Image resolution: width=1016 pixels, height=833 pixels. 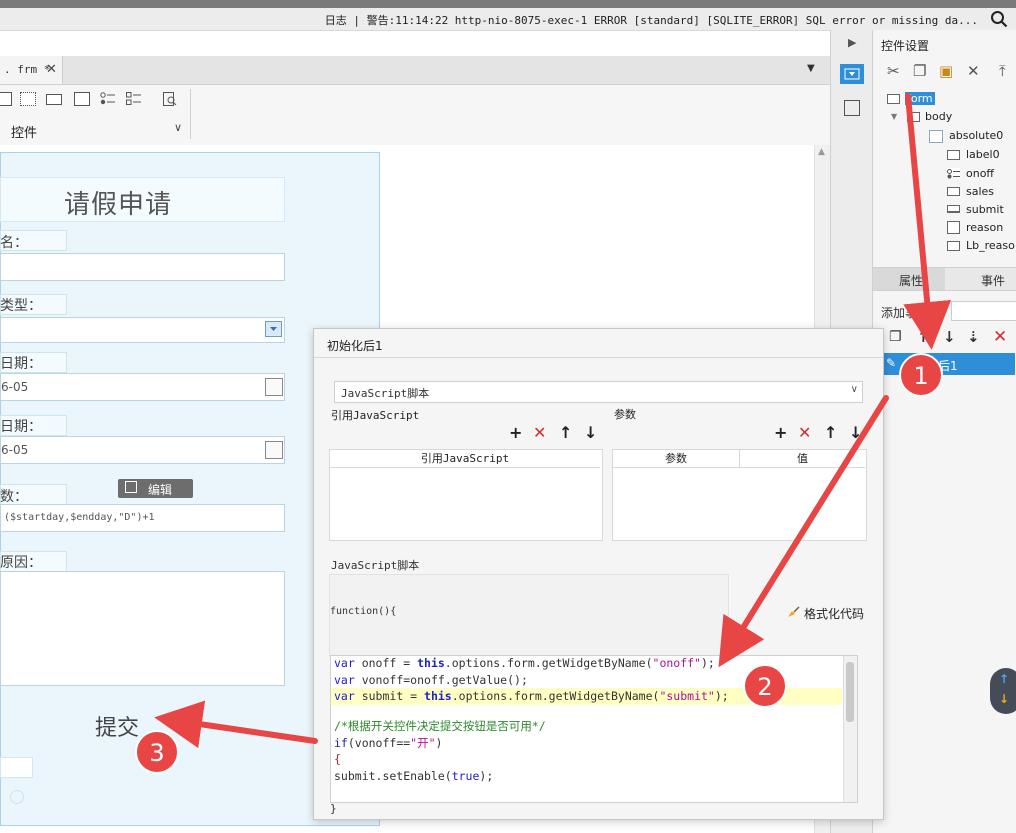 What do you see at coordinates (976, 135) in the screenshot?
I see `tree-node-absolute0: absolute0` at bounding box center [976, 135].